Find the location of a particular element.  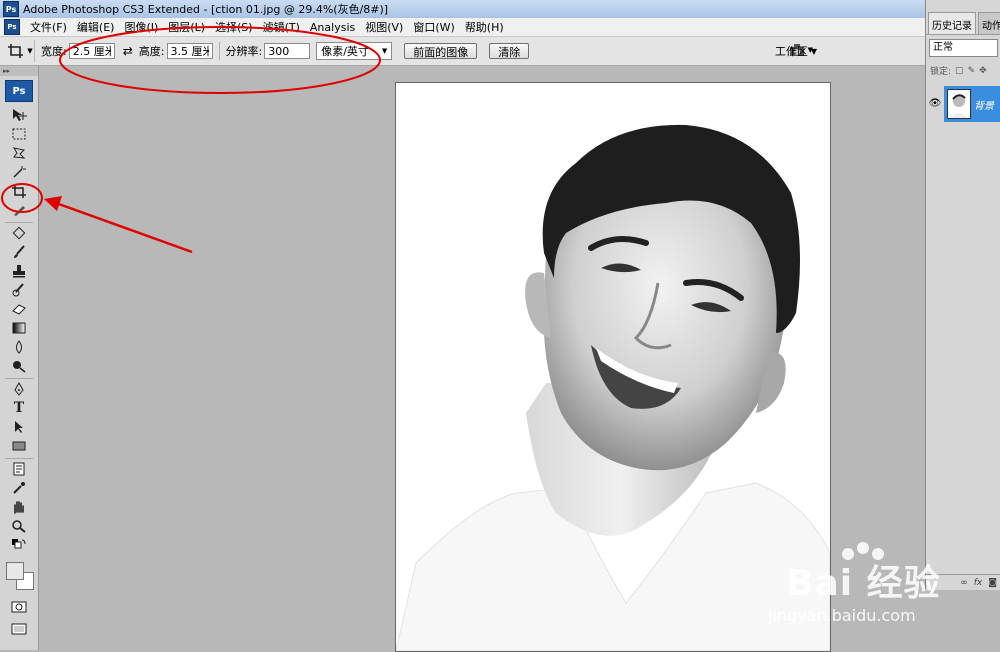

hand-tool-icon is located at coordinates (19, 507).